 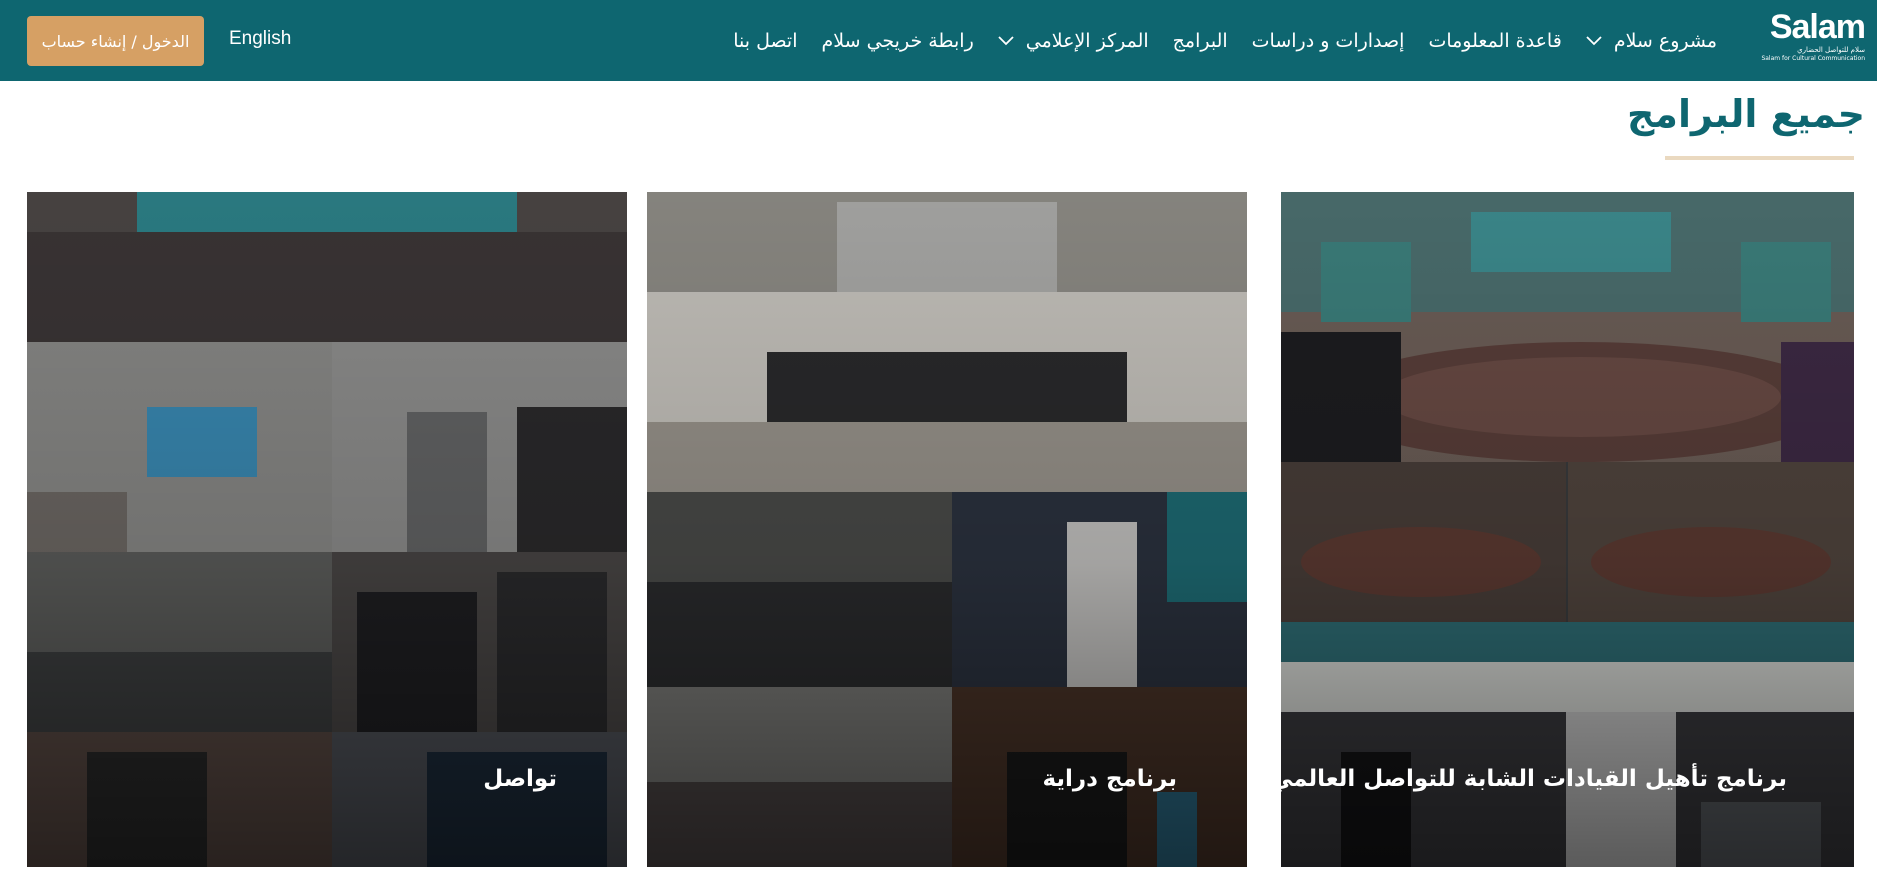 What do you see at coordinates (1087, 40) in the screenshot?
I see `nav-item-label: المركز الإعلامي` at bounding box center [1087, 40].